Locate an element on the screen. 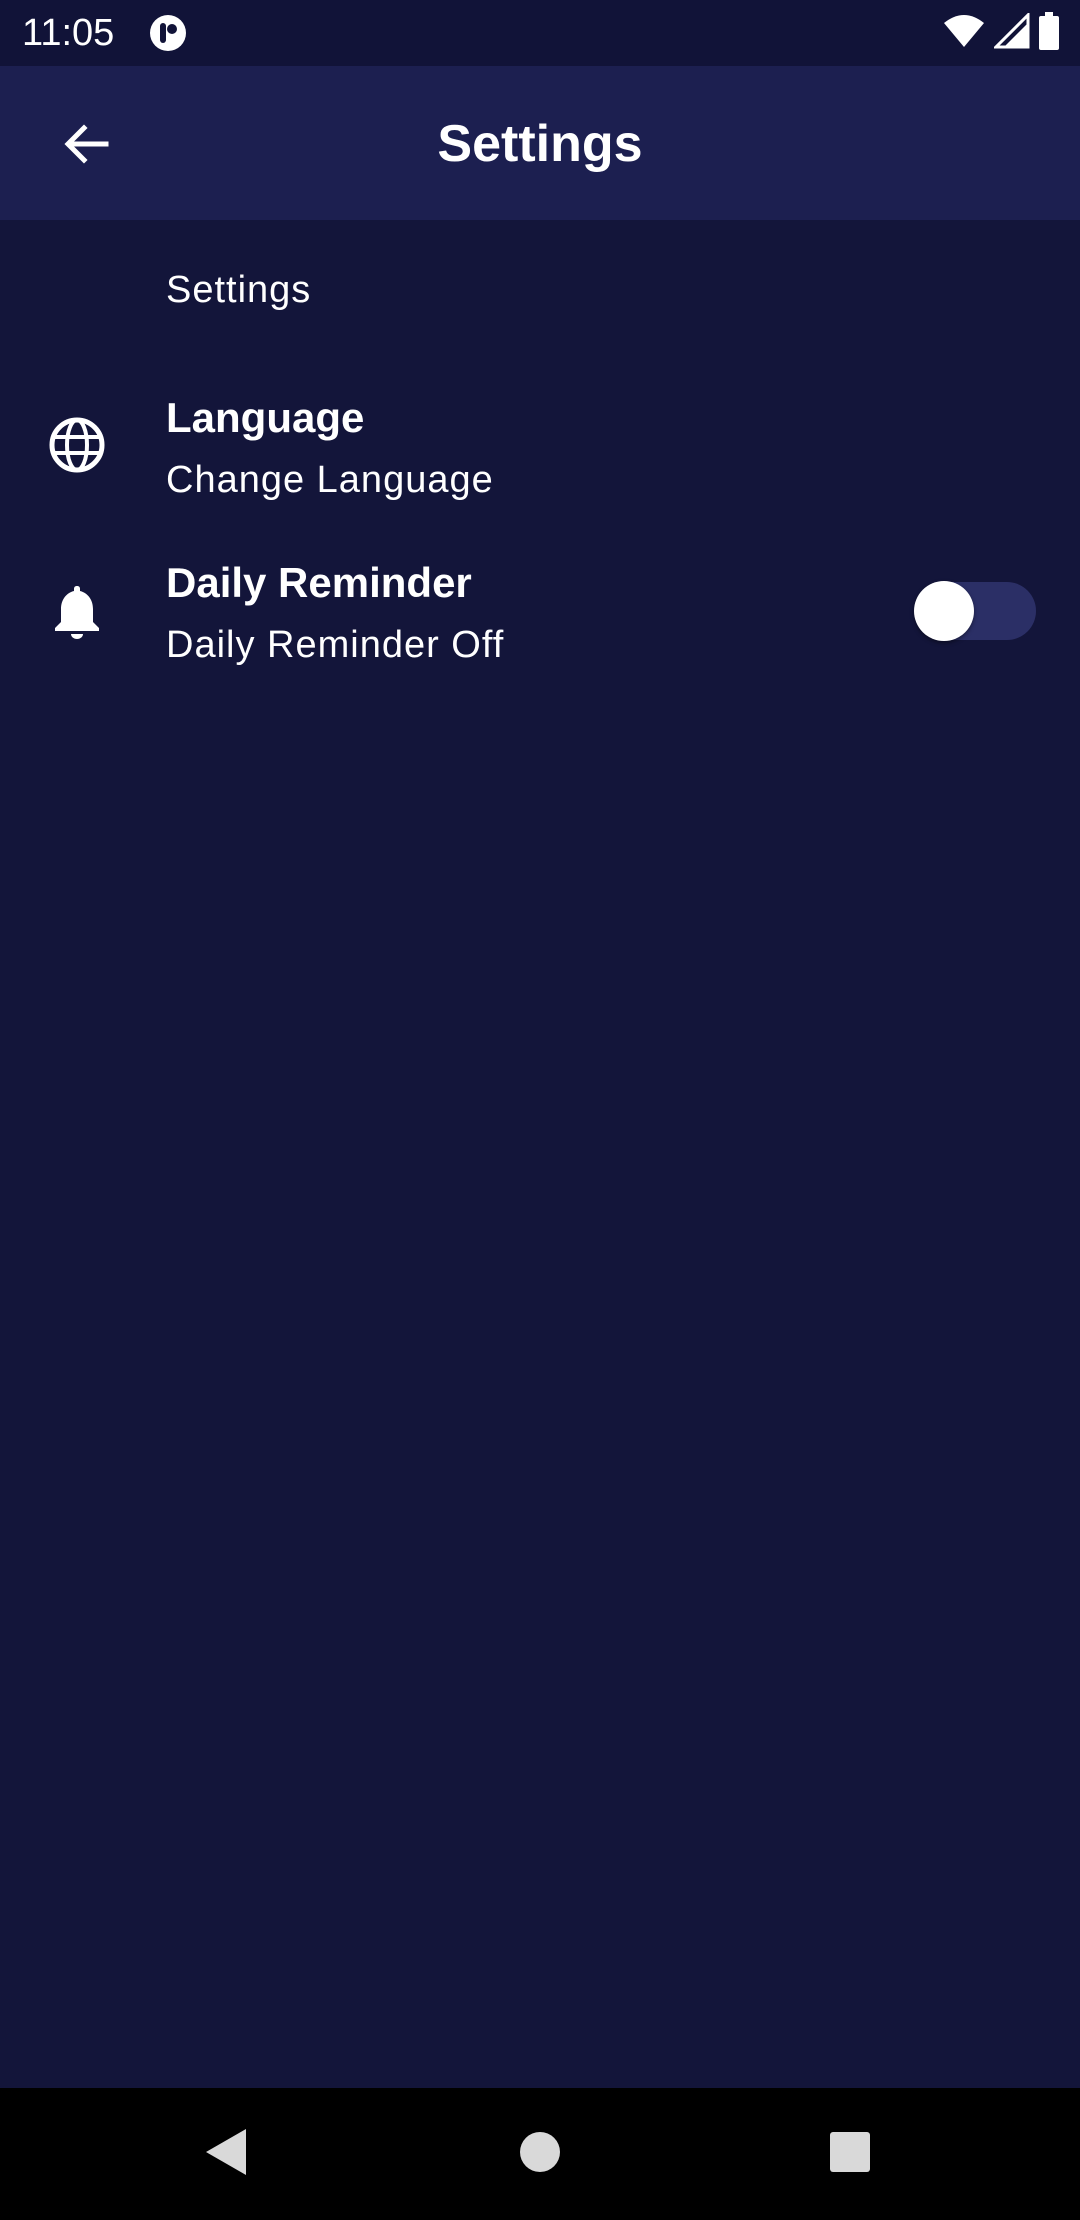  page-title: Settings is located at coordinates (540, 144).